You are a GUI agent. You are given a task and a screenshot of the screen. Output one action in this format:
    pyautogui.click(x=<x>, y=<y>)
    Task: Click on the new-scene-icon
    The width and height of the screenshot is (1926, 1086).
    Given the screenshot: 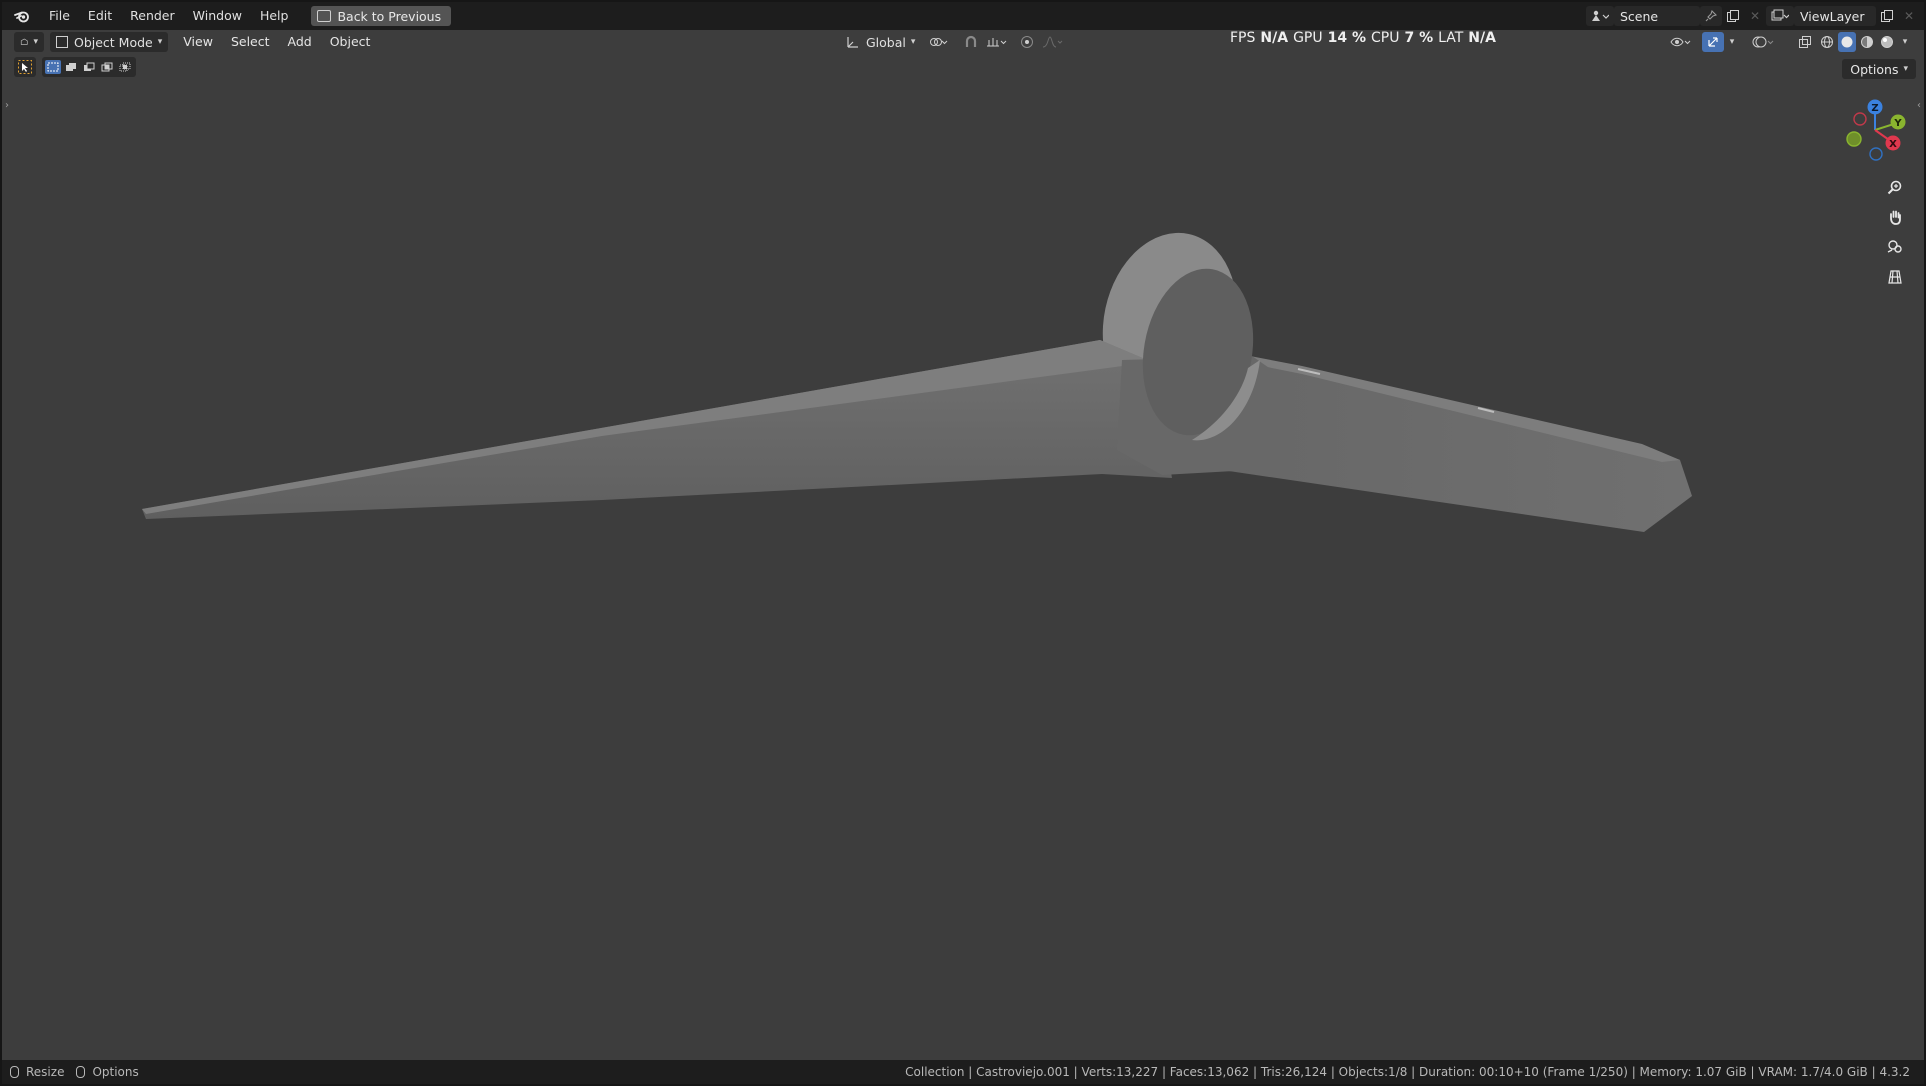 What is the action you would take?
    pyautogui.click(x=1733, y=16)
    